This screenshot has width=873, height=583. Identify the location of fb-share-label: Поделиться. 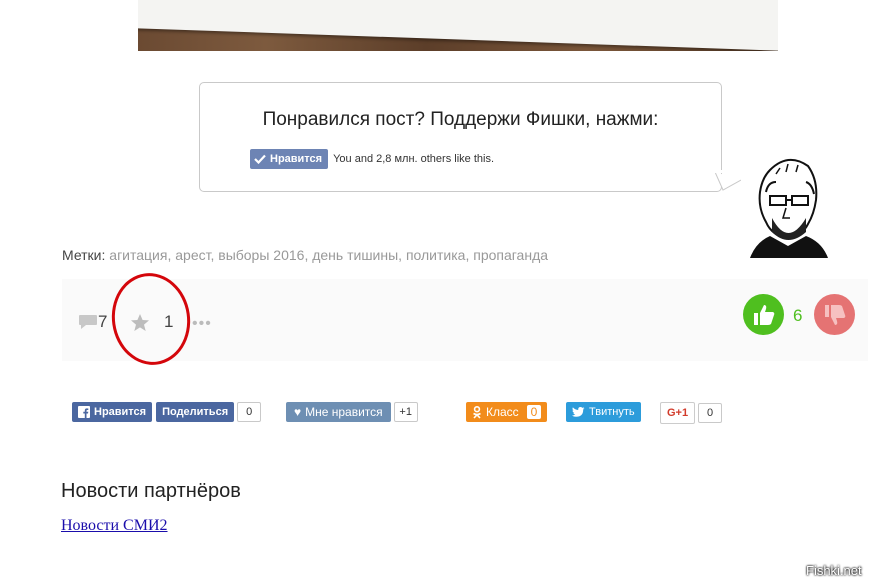
(195, 412).